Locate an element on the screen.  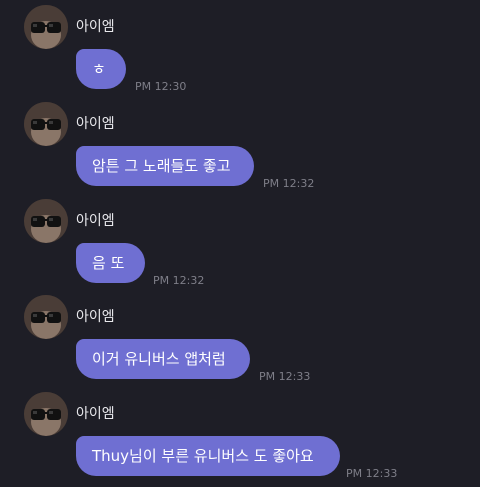
message-timestamp: PM 12:30 is located at coordinates (161, 86).